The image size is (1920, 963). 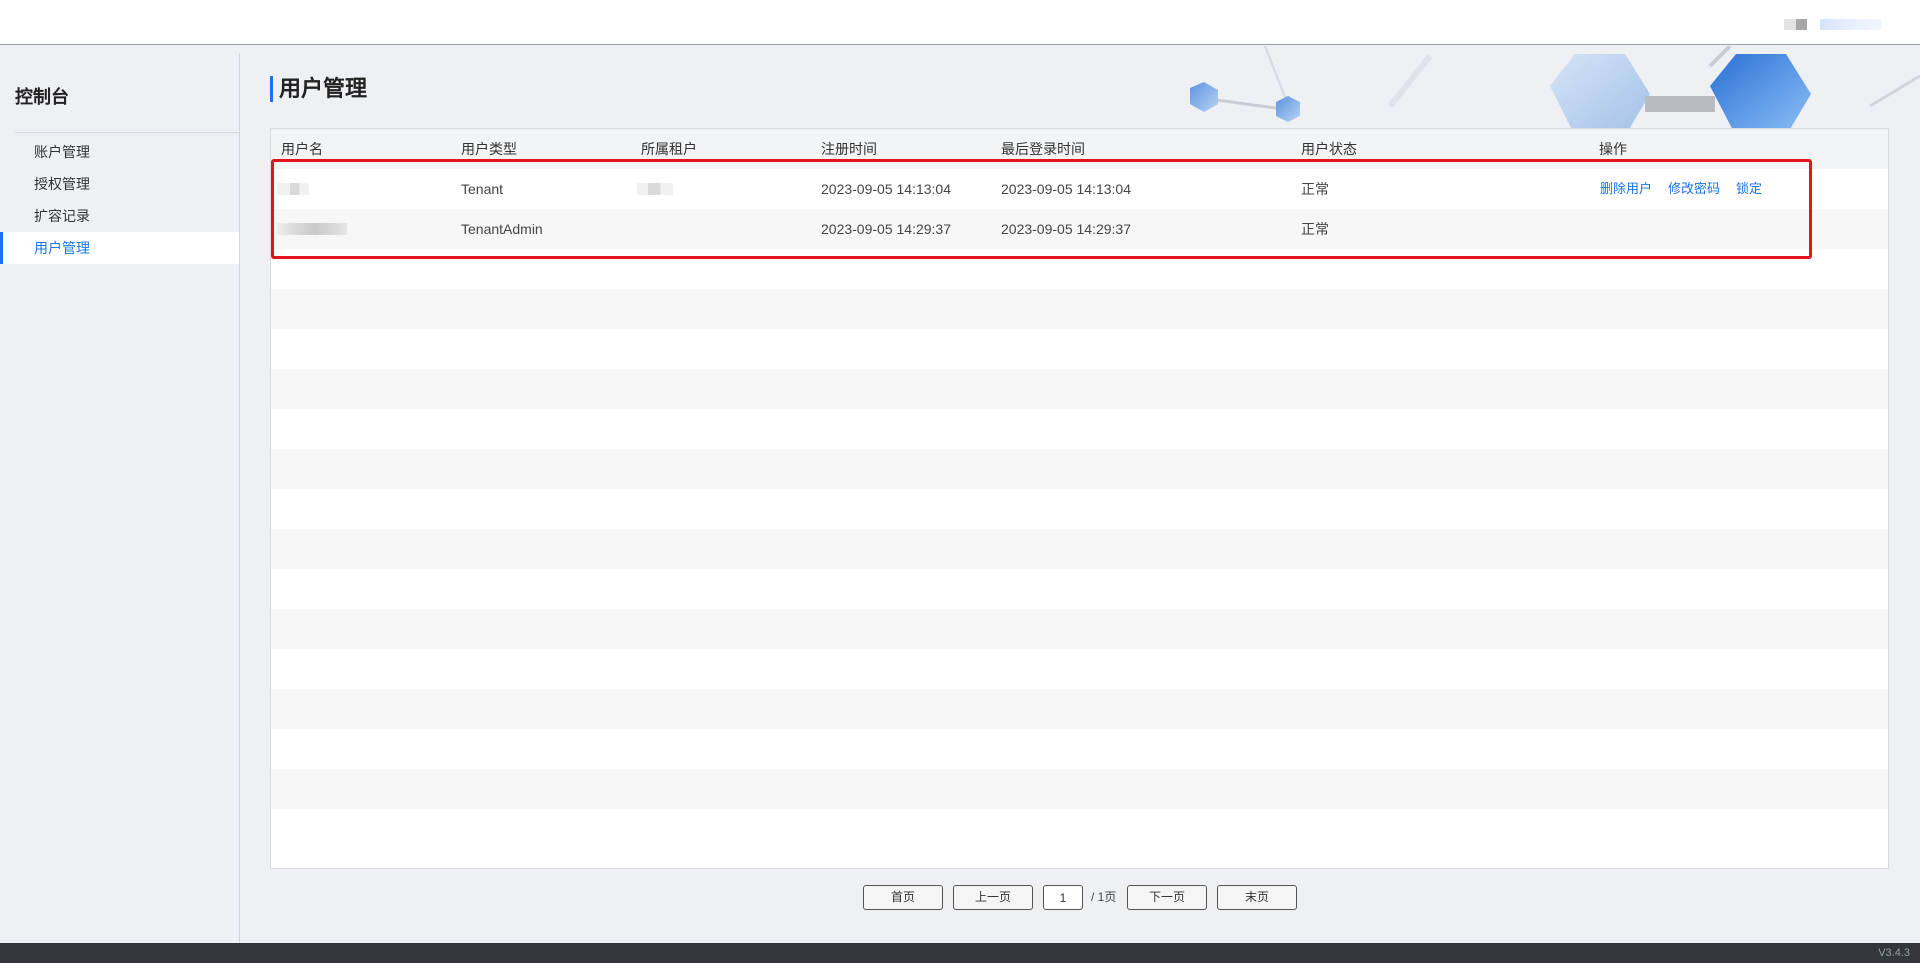 I want to click on footer-bar: V3.4.3, so click(x=960, y=953).